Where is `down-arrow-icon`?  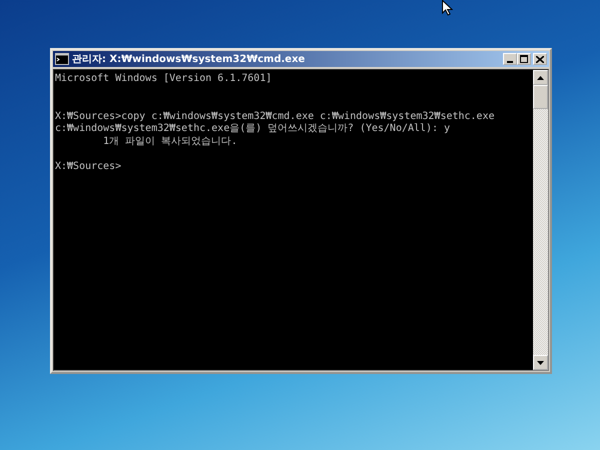
down-arrow-icon is located at coordinates (540, 362).